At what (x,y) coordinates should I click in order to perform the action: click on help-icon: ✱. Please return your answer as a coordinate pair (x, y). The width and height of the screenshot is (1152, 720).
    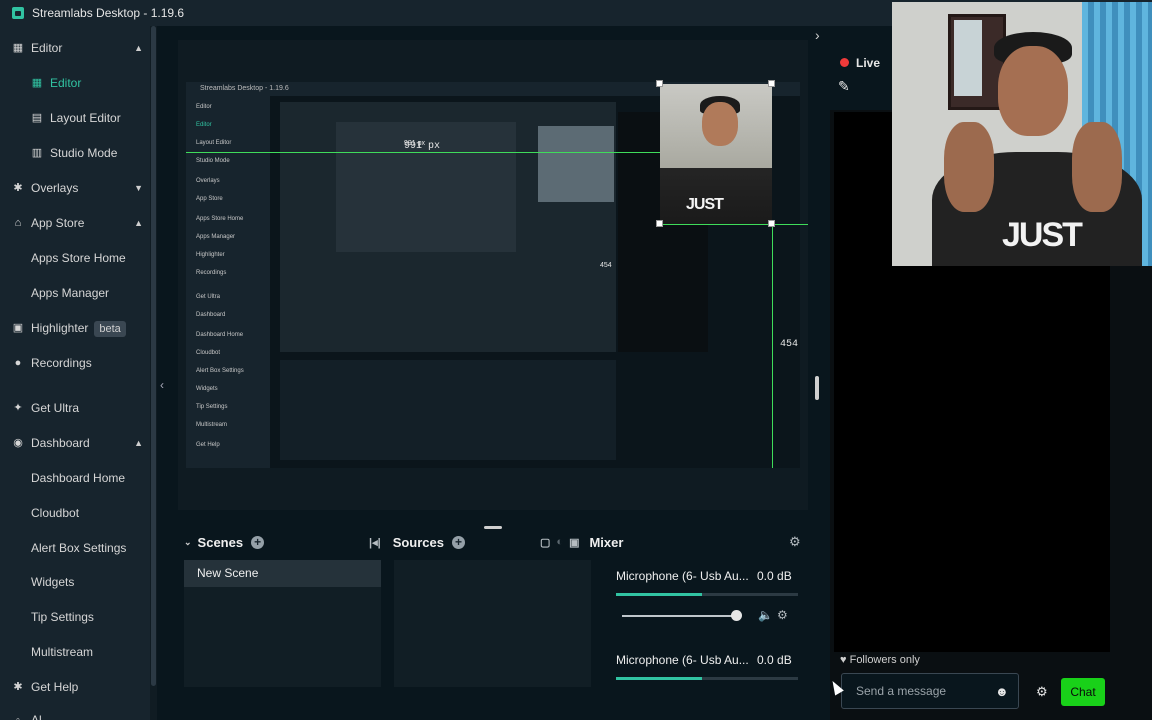
    Looking at the image, I should click on (18, 687).